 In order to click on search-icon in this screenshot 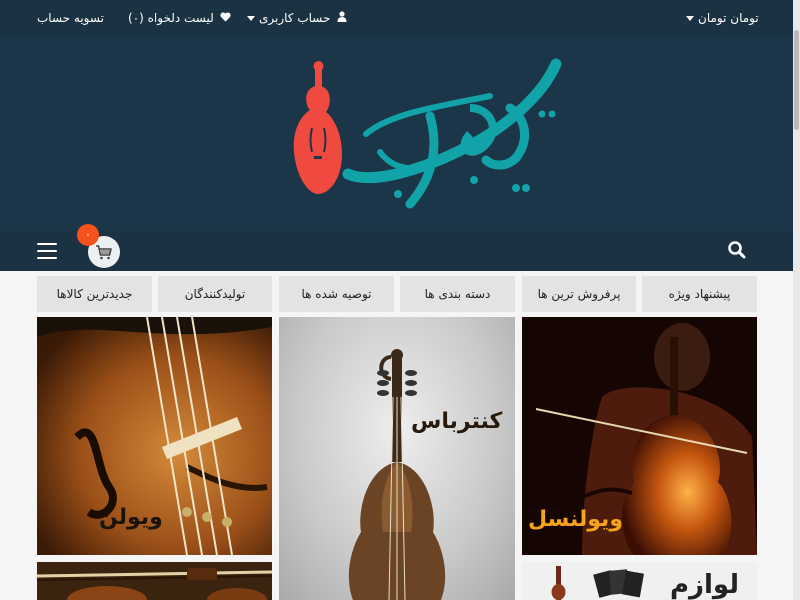, I will do `click(737, 250)`.